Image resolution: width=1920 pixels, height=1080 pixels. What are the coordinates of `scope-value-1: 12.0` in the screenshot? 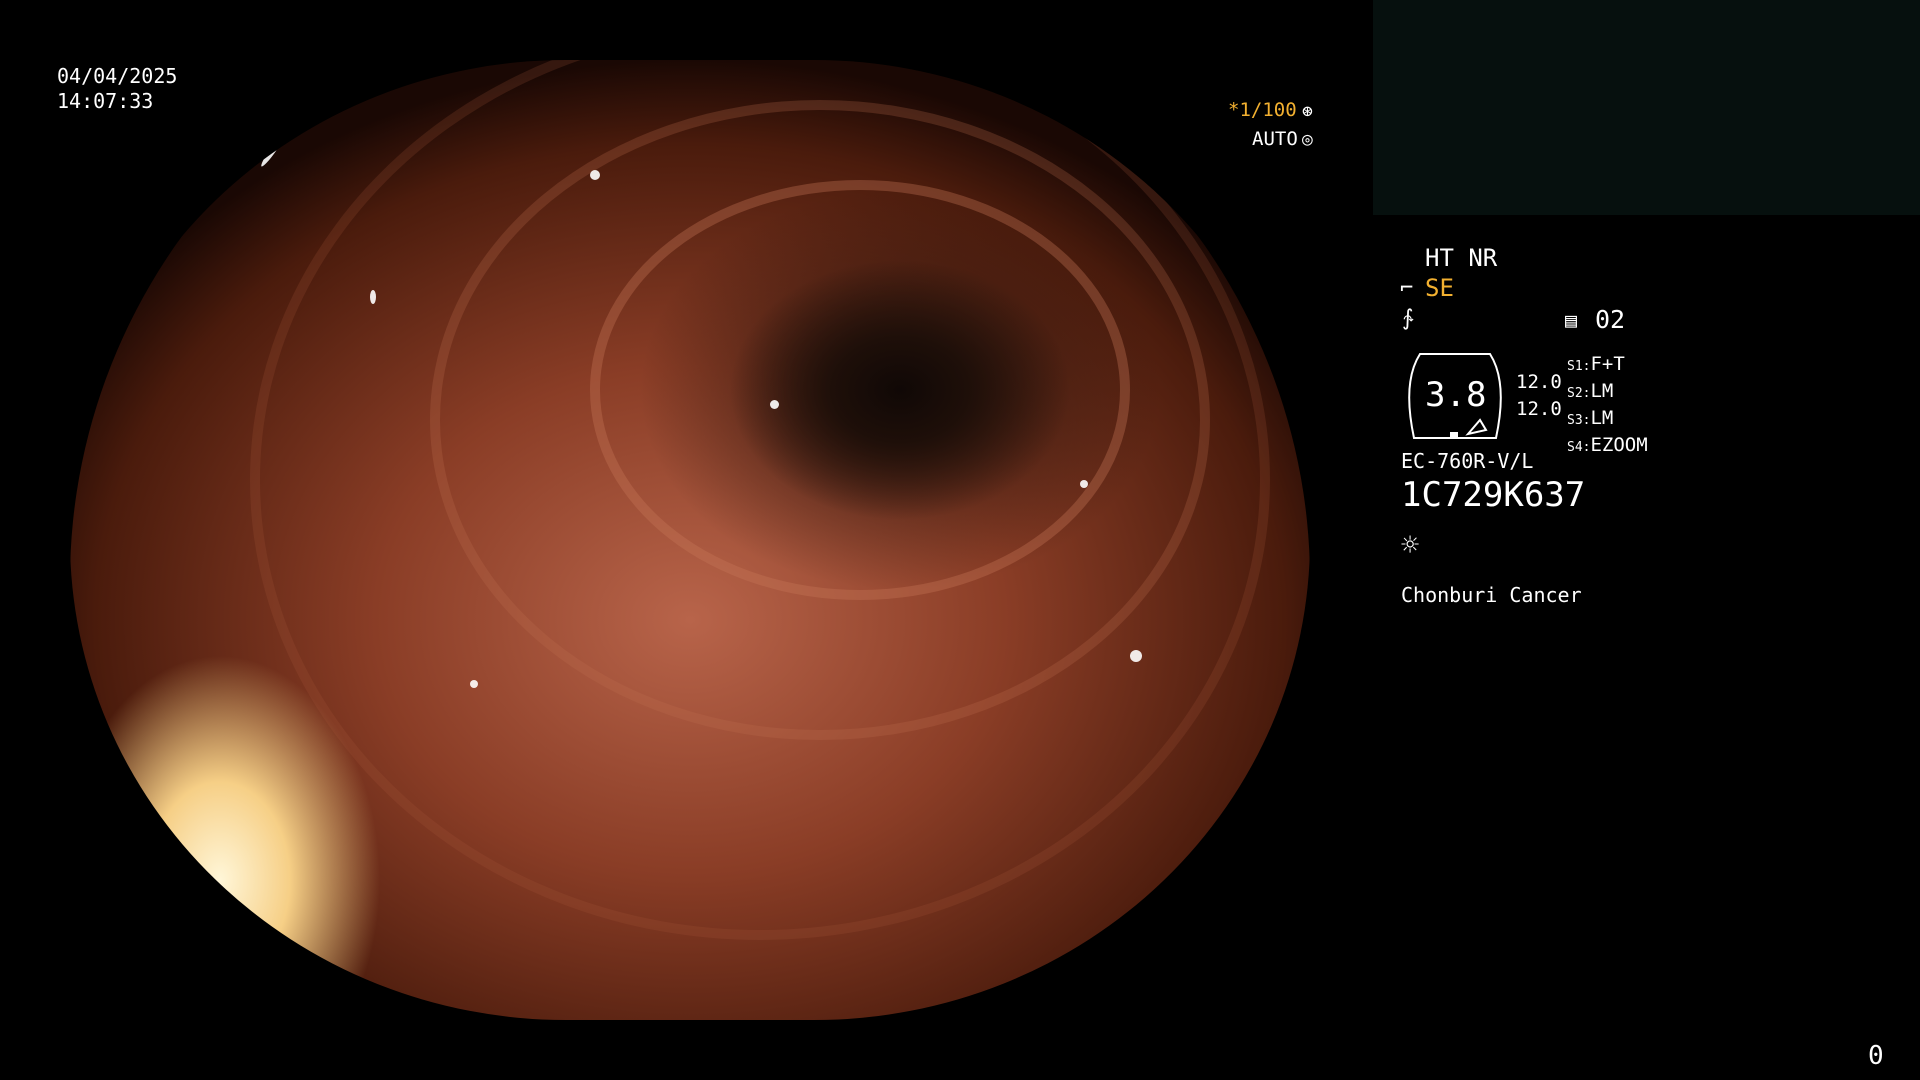 It's located at (1539, 382).